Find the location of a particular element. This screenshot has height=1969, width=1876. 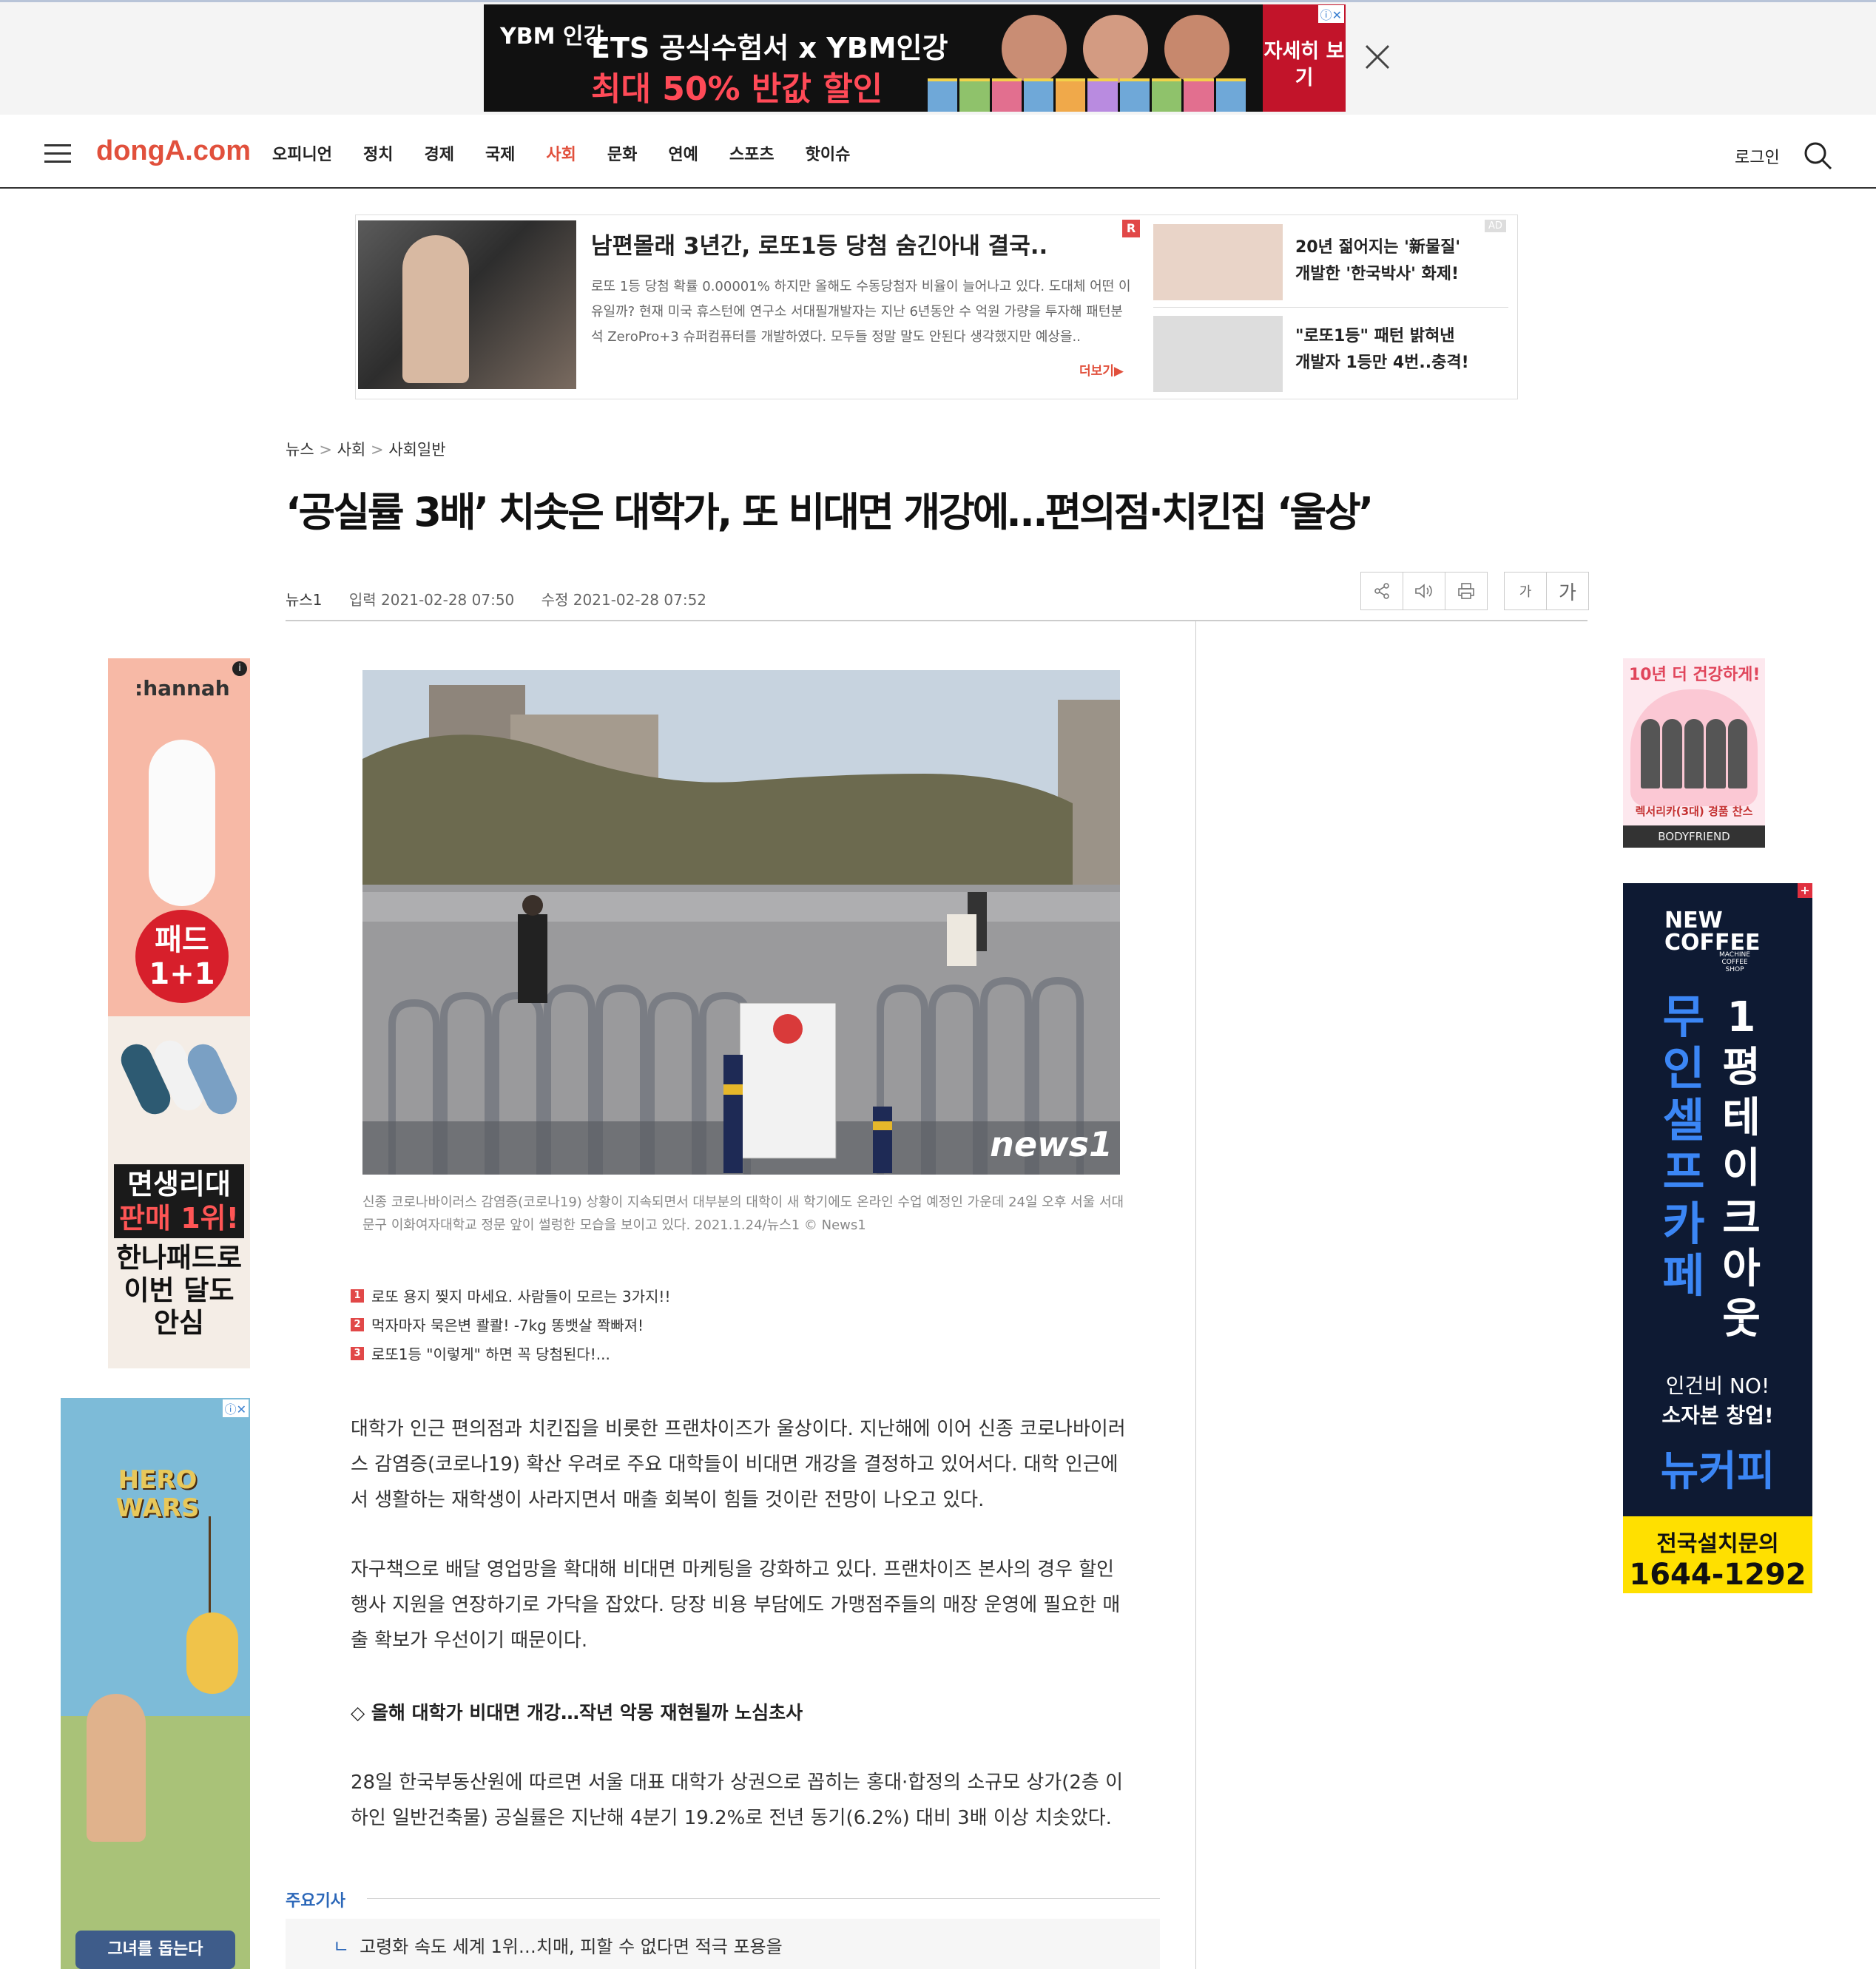

native-ad-image is located at coordinates (467, 304).